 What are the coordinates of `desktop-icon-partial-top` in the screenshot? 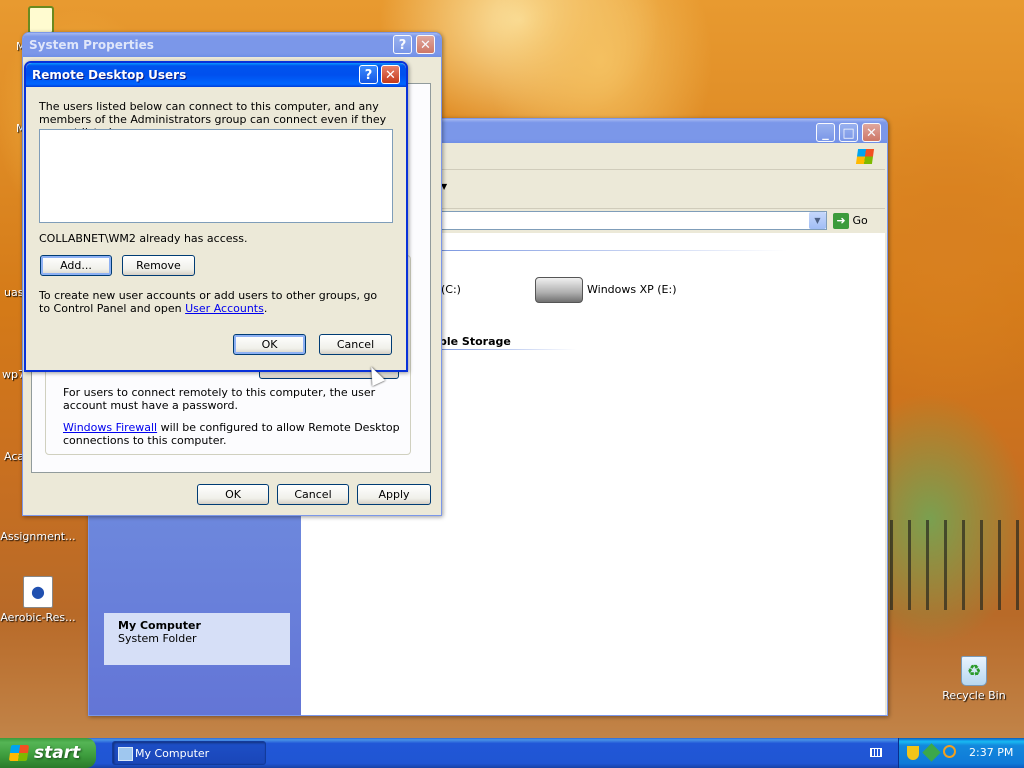 It's located at (41, 20).